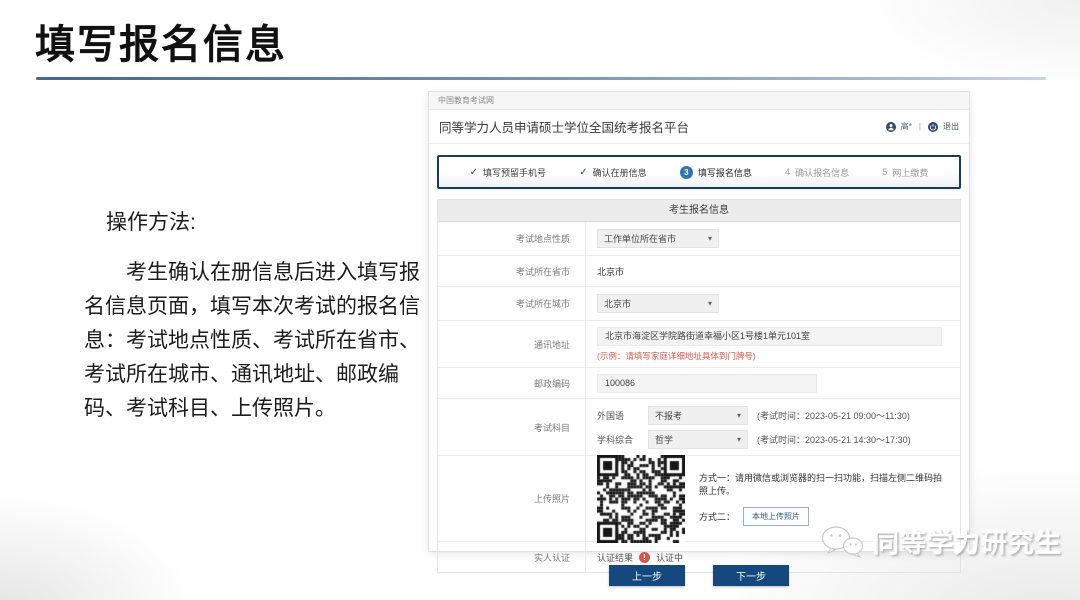  I want to click on exam-time: (考试时间：2023-05-21 14:30～17:30), so click(834, 439).